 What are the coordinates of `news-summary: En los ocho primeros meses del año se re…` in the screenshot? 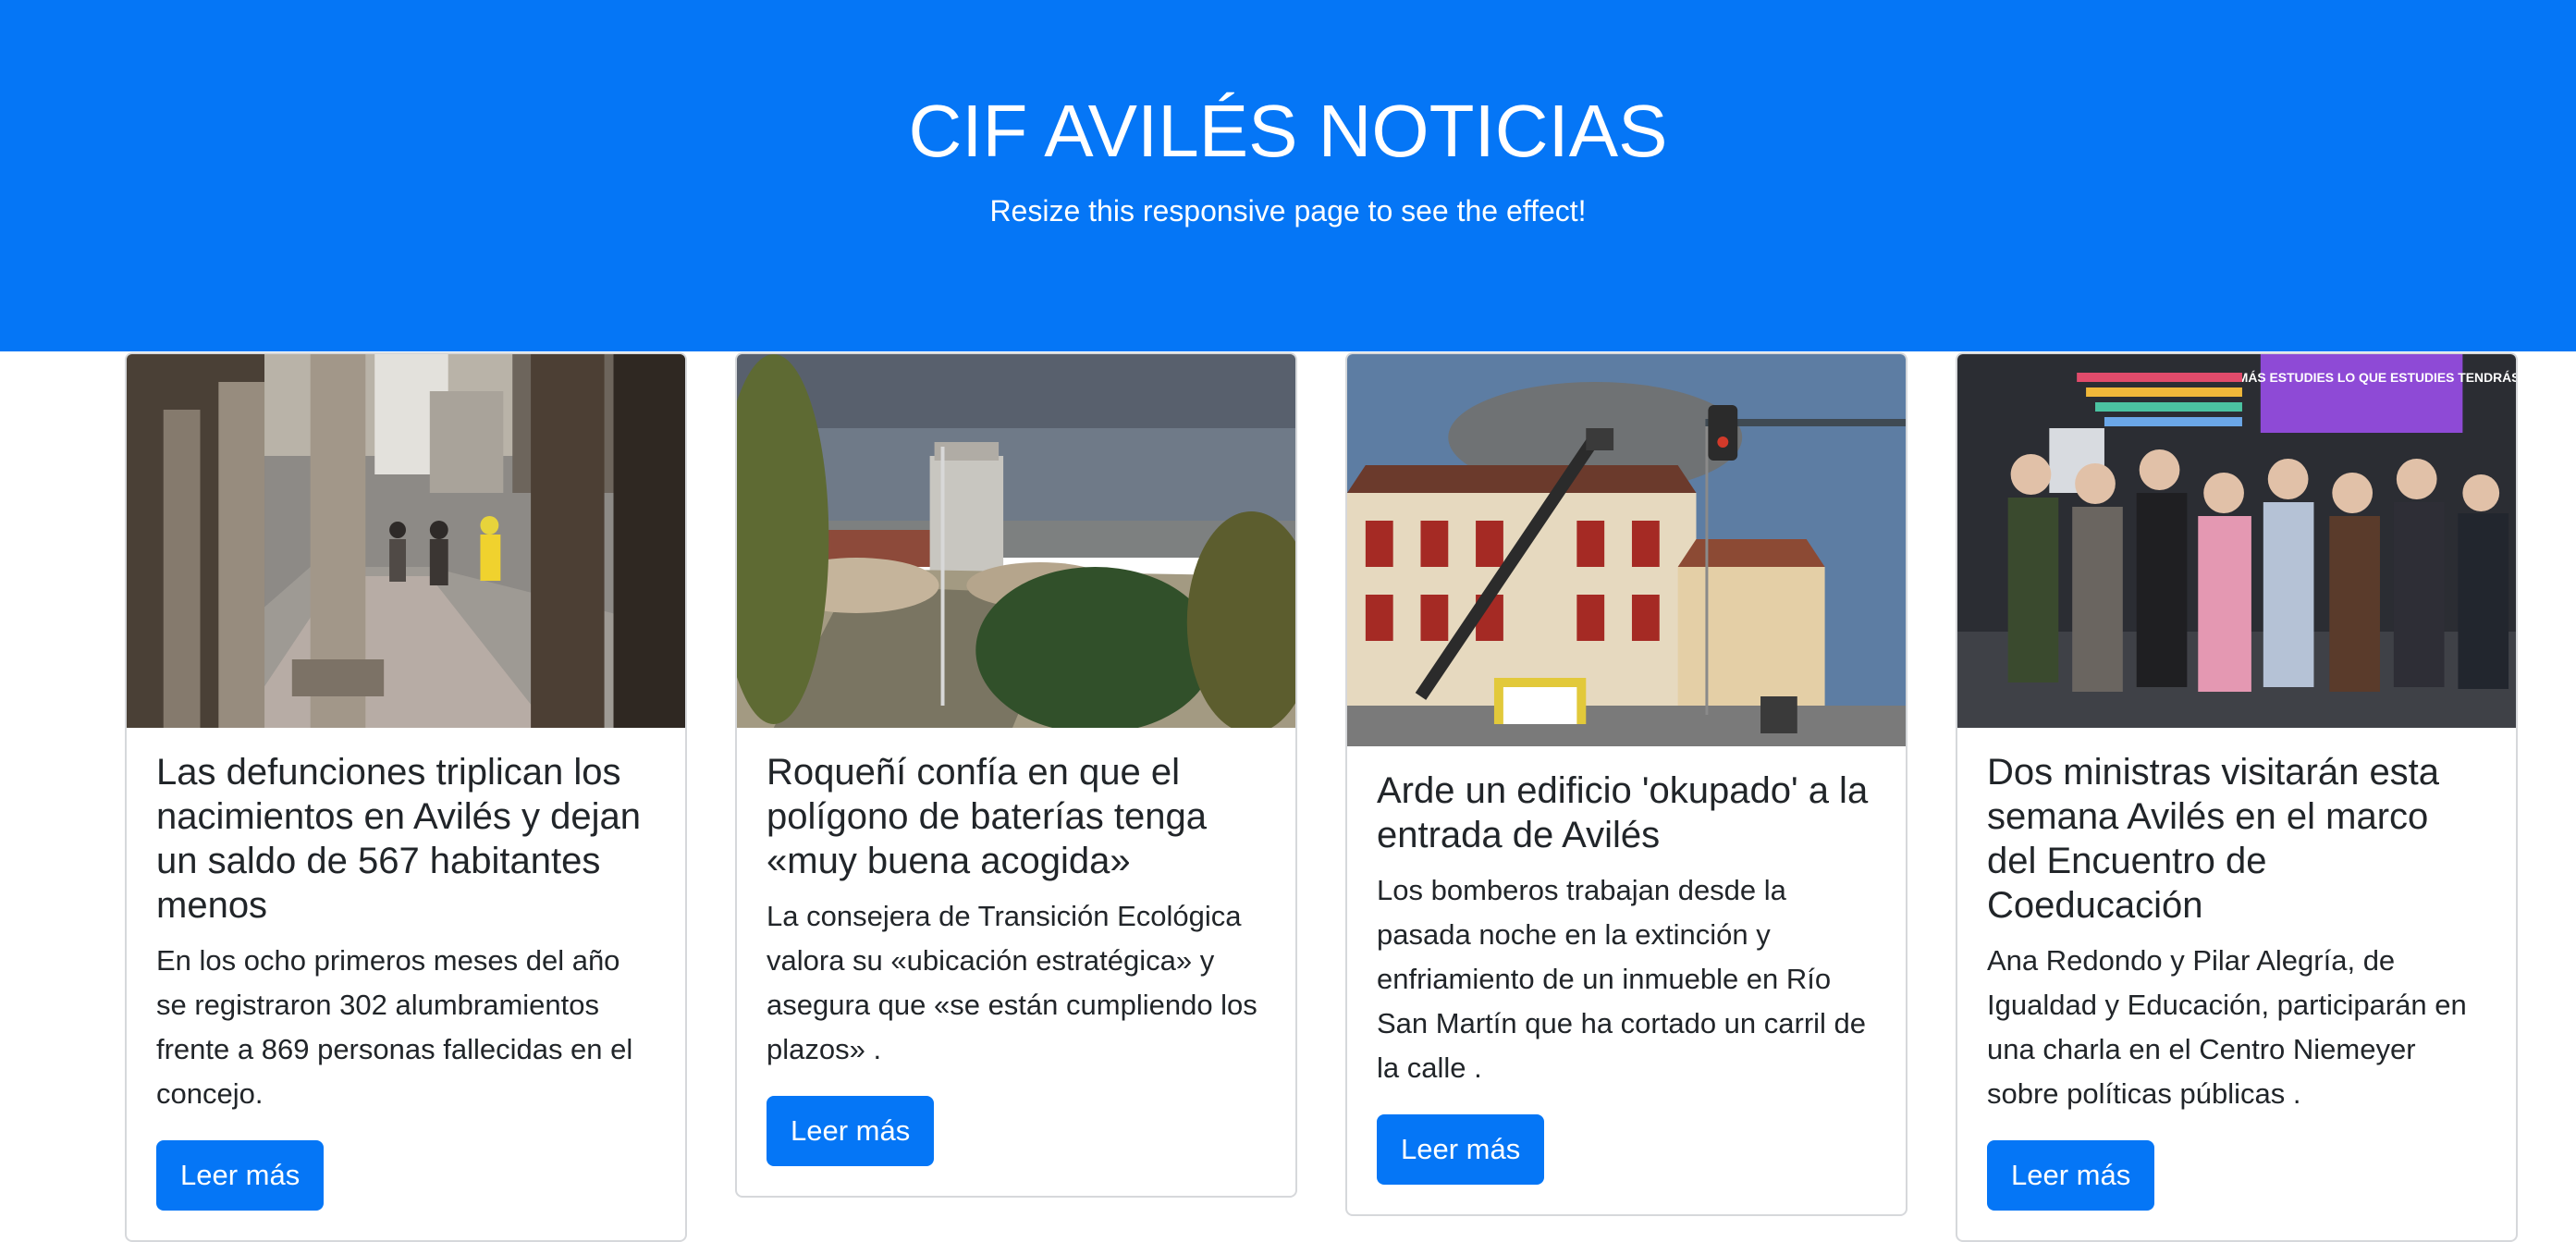 It's located at (395, 1027).